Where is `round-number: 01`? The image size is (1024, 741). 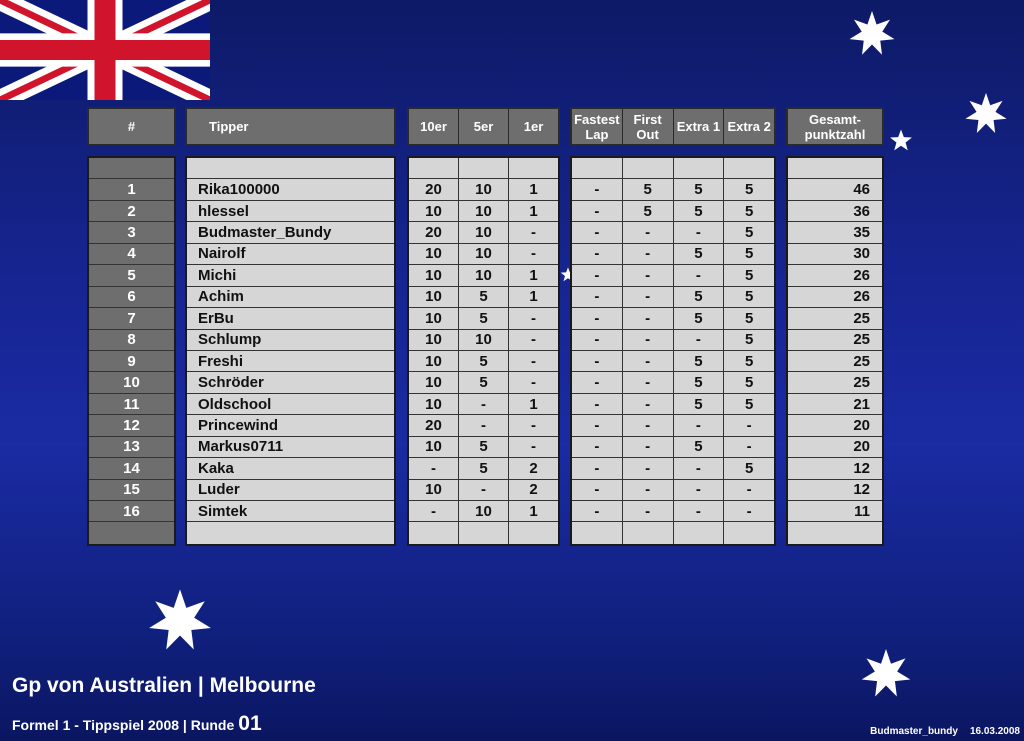
round-number: 01 is located at coordinates (250, 723).